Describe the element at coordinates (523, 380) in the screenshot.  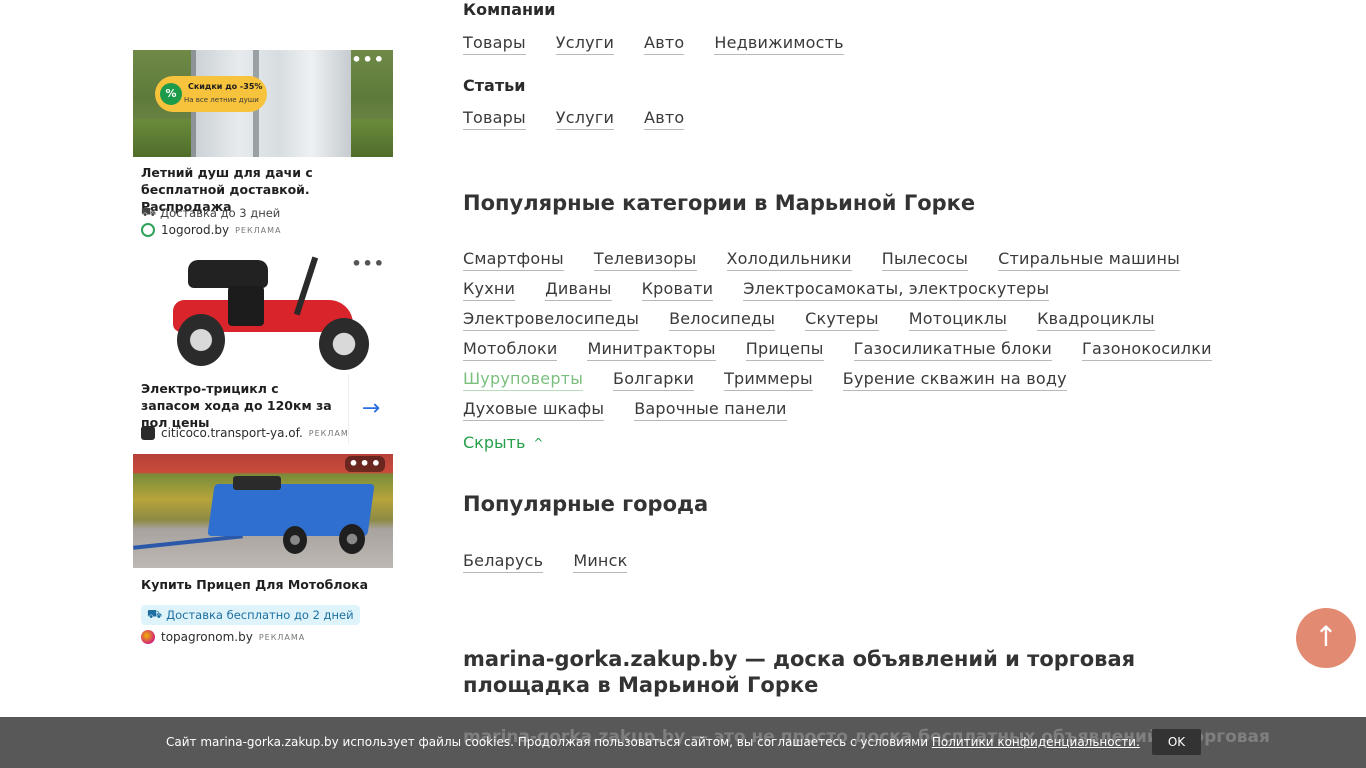
I see `category-link-highlighted: Шуруповерты` at that location.